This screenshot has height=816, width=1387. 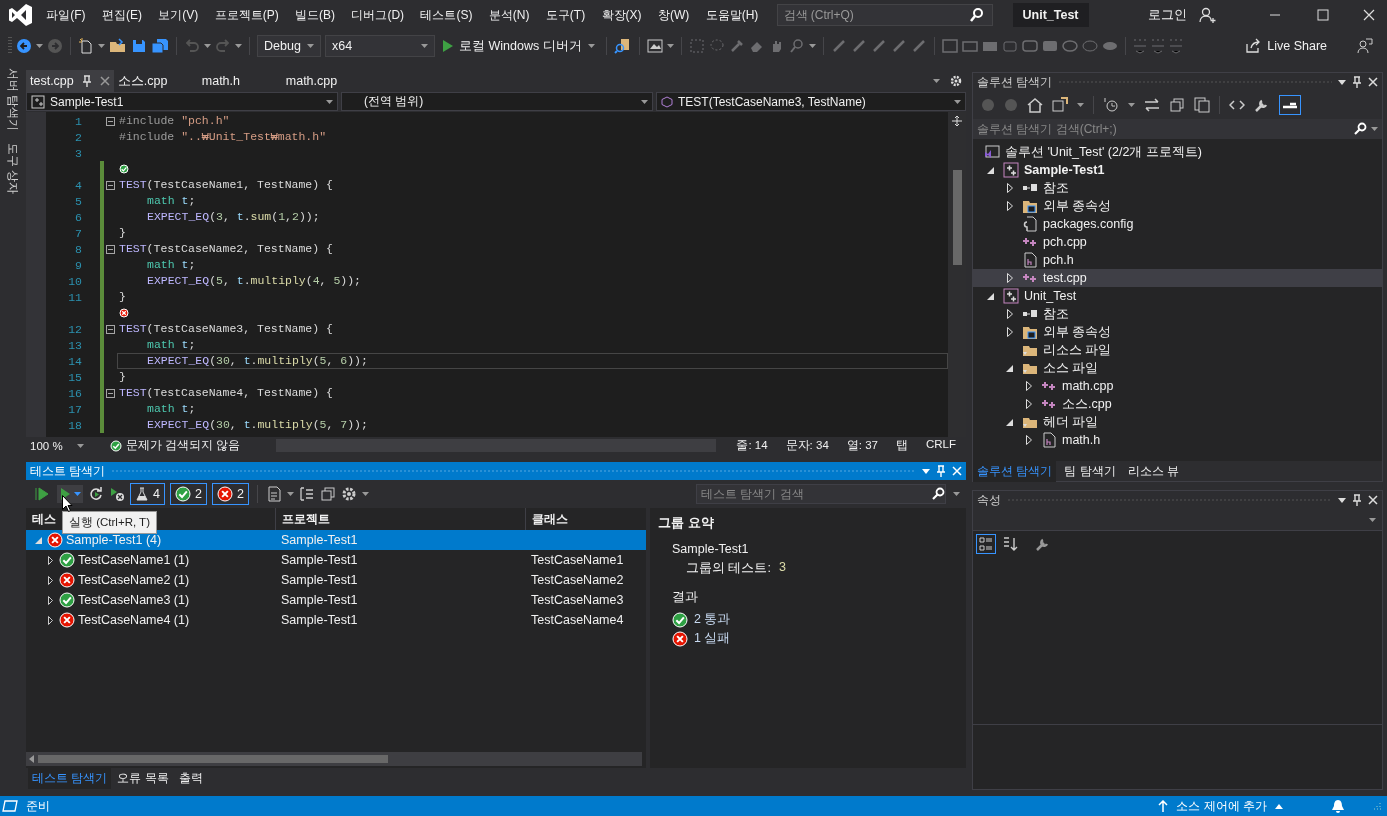 I want to click on cancel-run-icon, so click(x=117, y=494).